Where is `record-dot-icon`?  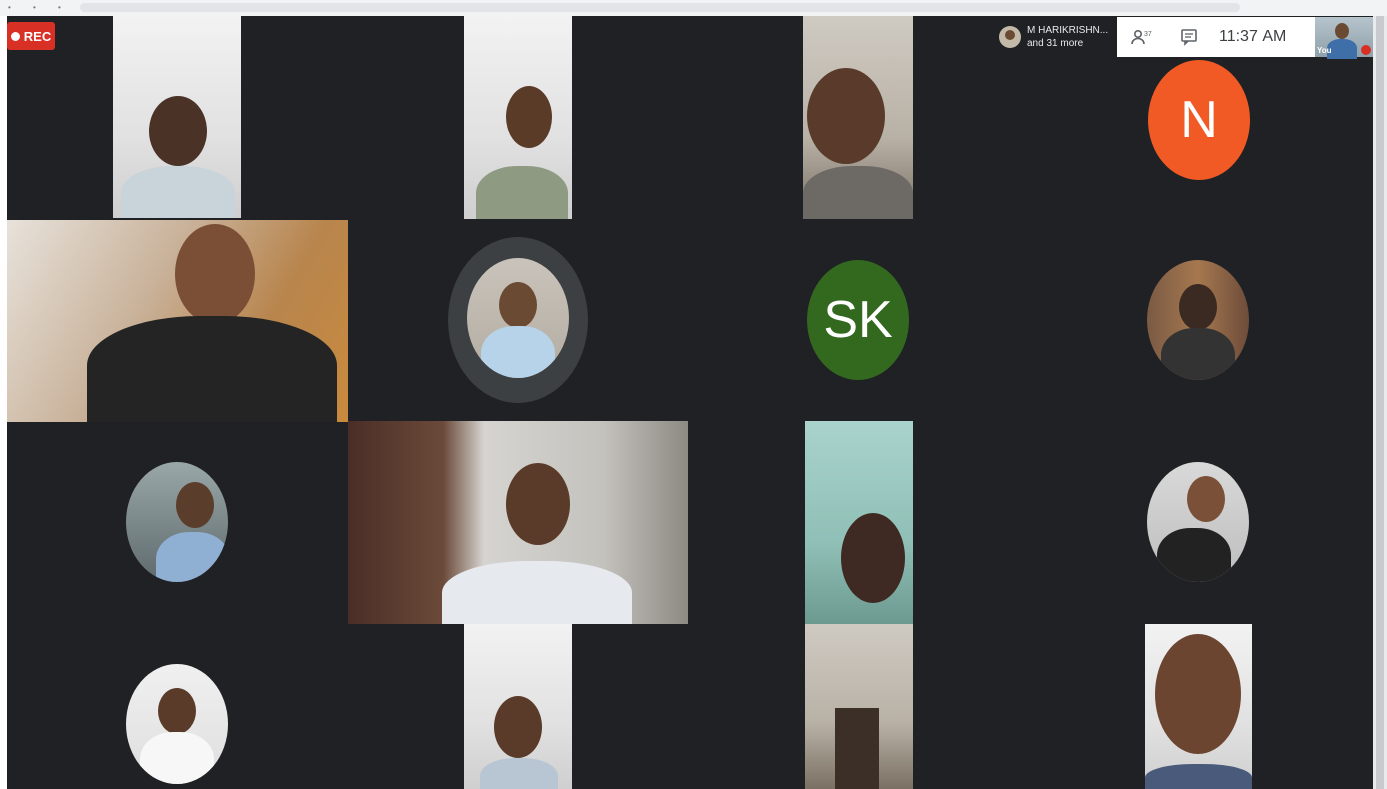
record-dot-icon is located at coordinates (15, 36).